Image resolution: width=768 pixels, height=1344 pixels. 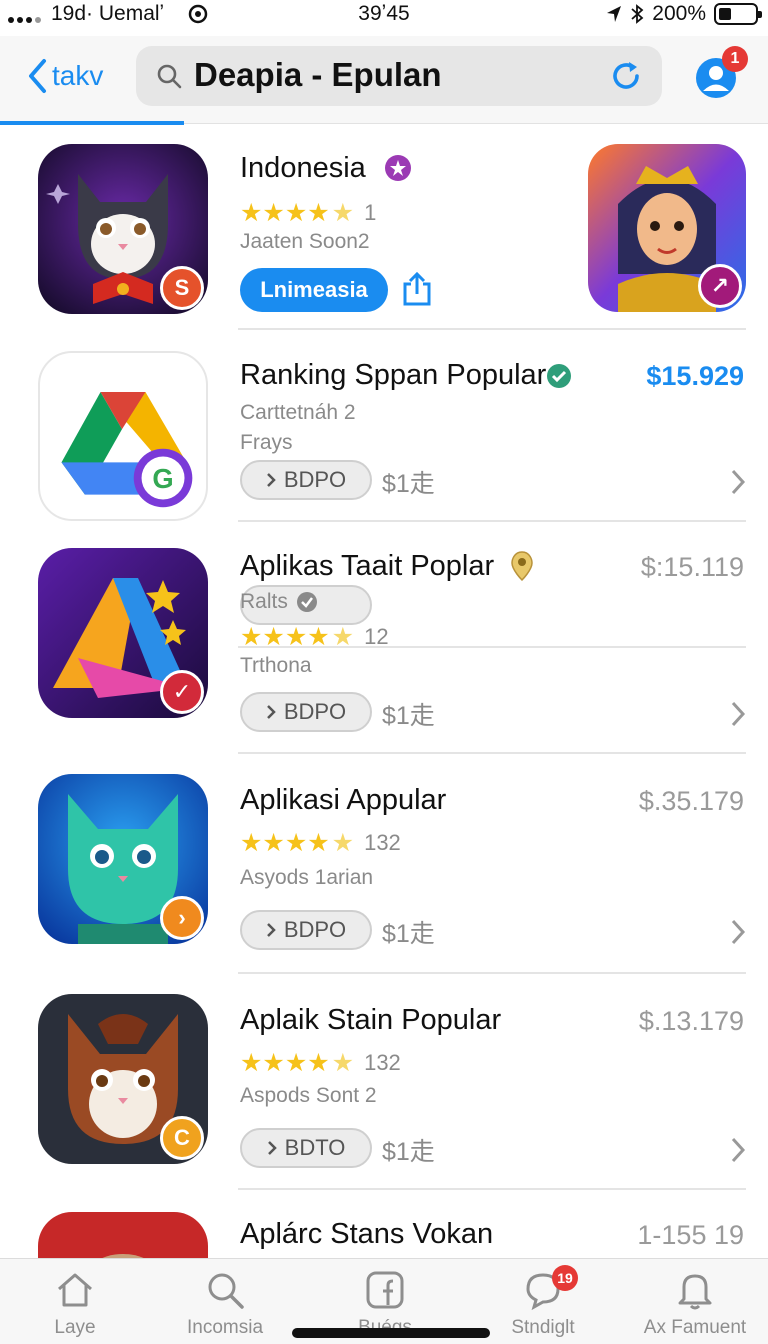 I want to click on app-icon-fox: C, so click(x=123, y=1079).